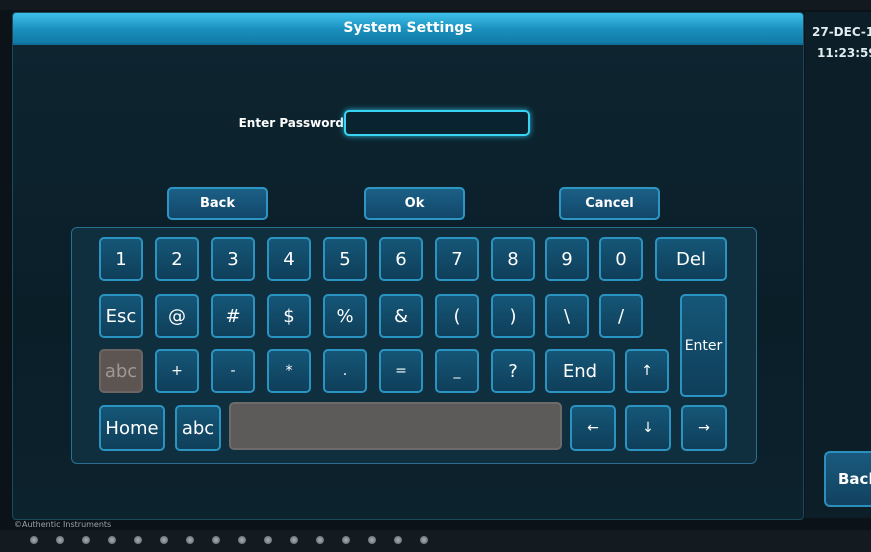  I want to click on key-hash: #, so click(233, 316).